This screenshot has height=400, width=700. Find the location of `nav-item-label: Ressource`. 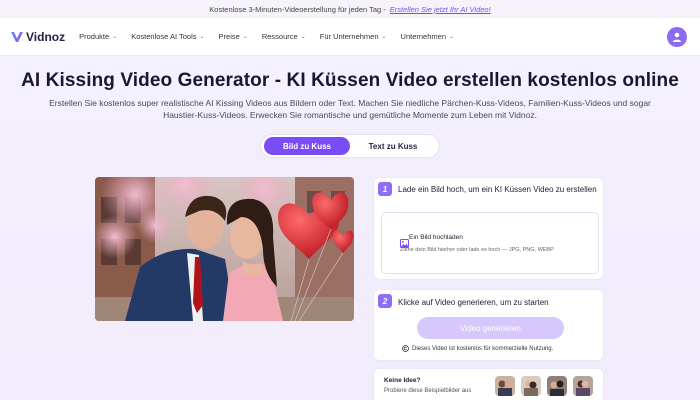

nav-item-label: Ressource is located at coordinates (279, 36).